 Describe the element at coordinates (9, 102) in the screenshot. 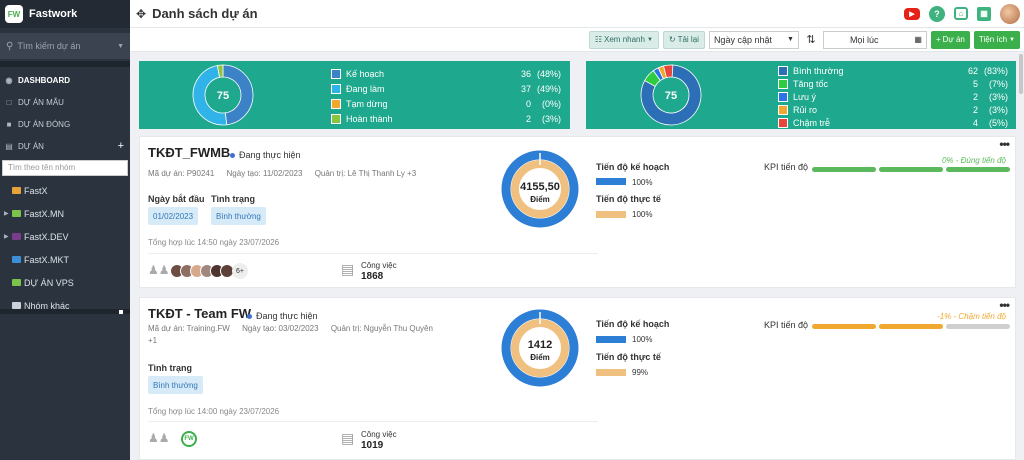

I see `template-icon: □` at that location.